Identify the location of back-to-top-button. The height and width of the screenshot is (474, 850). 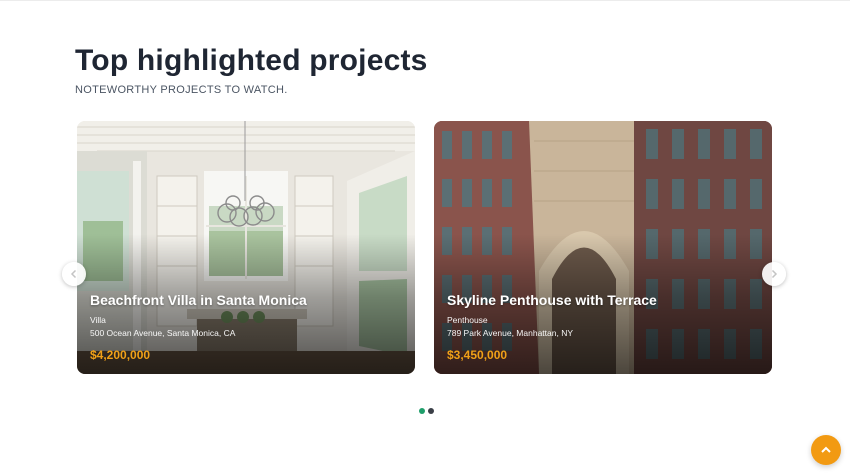
(826, 450).